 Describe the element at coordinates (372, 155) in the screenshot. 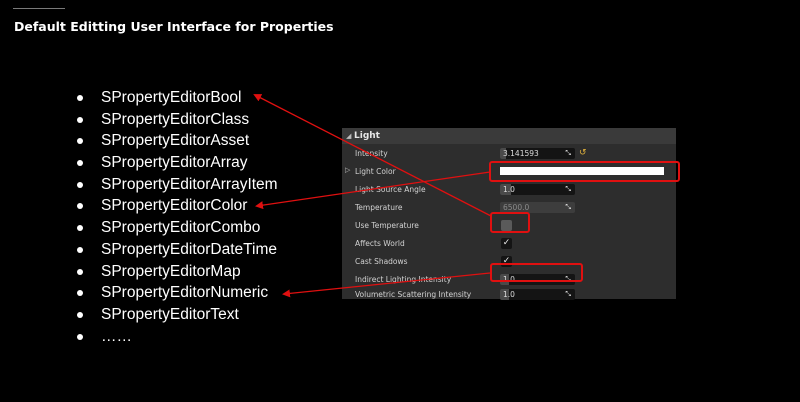

I see `arrow-bool` at that location.